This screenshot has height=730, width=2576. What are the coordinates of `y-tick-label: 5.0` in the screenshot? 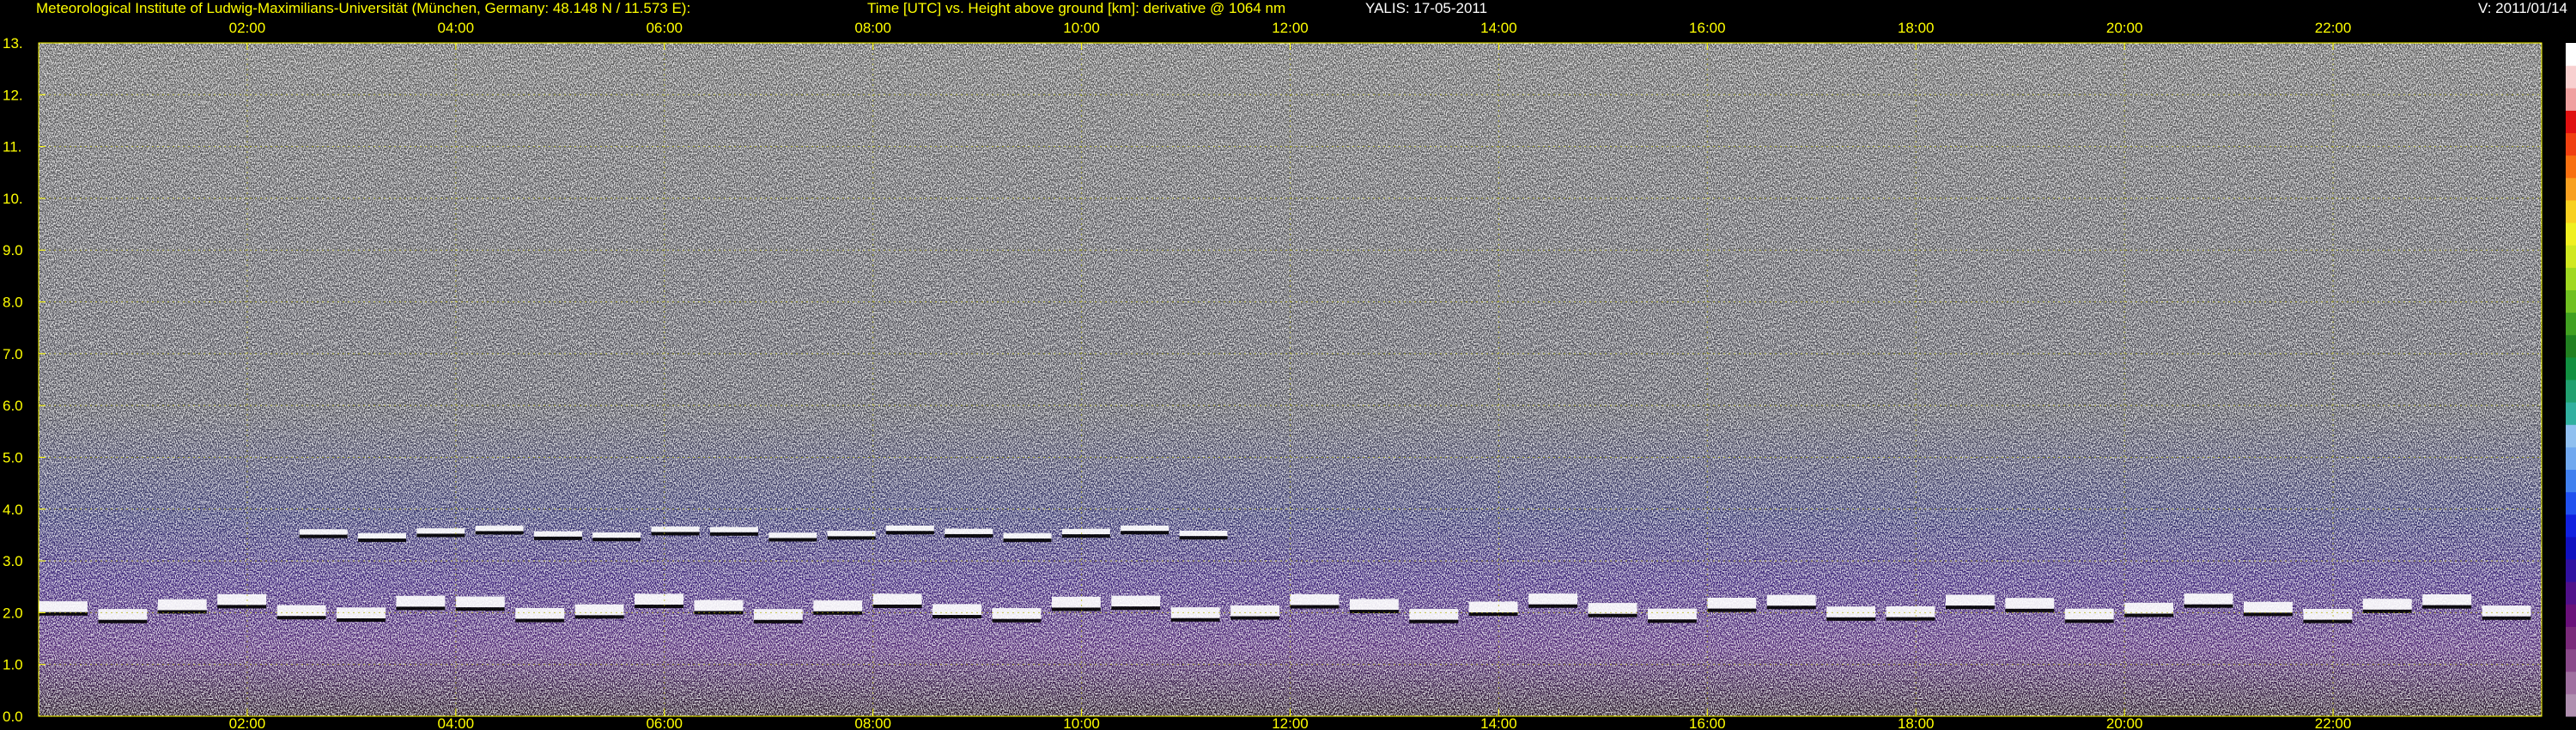 It's located at (13, 457).